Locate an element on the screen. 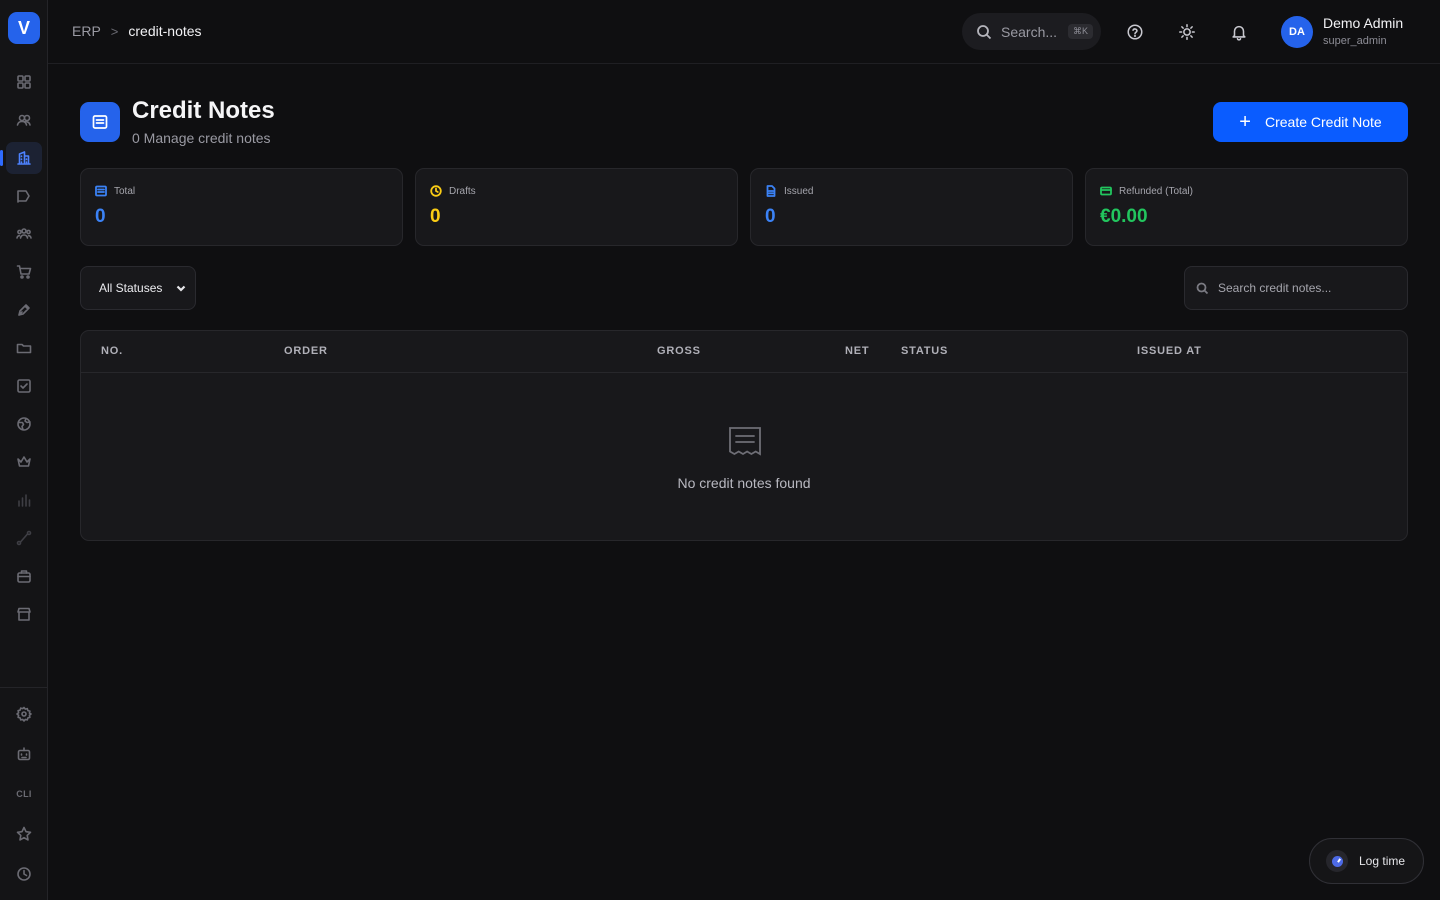  create-credit-note-label: Create Credit Note is located at coordinates (1323, 122).